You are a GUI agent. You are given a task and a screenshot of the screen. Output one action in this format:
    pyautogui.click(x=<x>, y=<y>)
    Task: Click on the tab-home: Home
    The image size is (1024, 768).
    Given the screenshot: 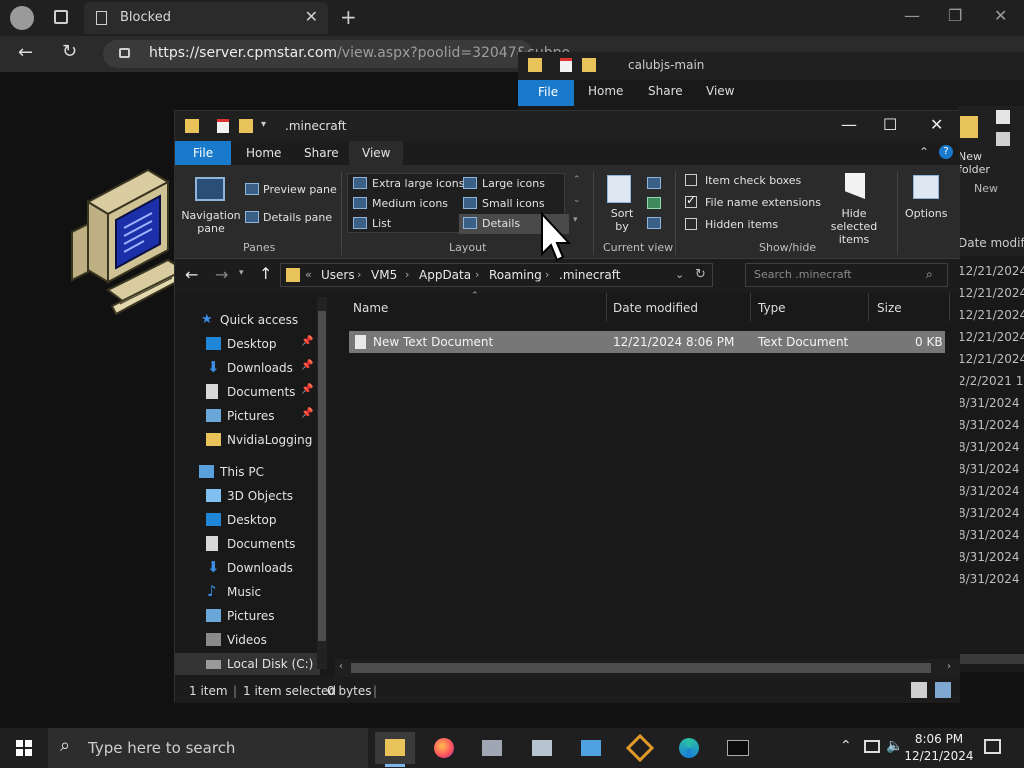 What is the action you would take?
    pyautogui.click(x=263, y=153)
    